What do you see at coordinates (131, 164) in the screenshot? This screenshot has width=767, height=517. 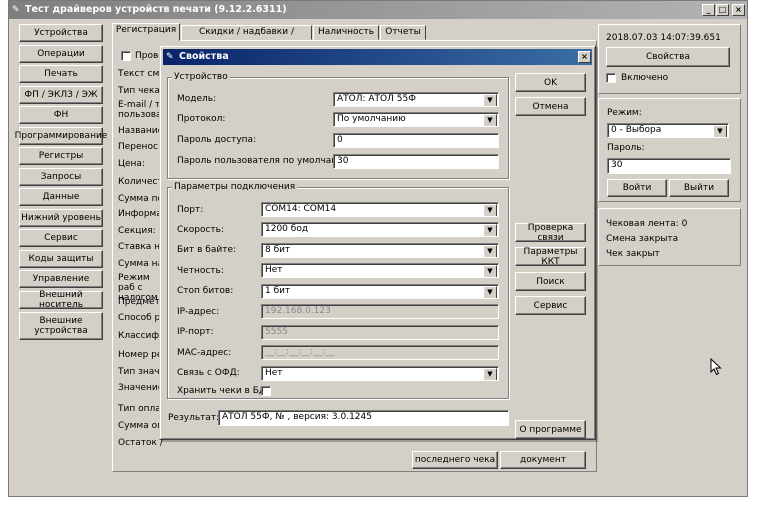 I see `reg-label: Цена:` at bounding box center [131, 164].